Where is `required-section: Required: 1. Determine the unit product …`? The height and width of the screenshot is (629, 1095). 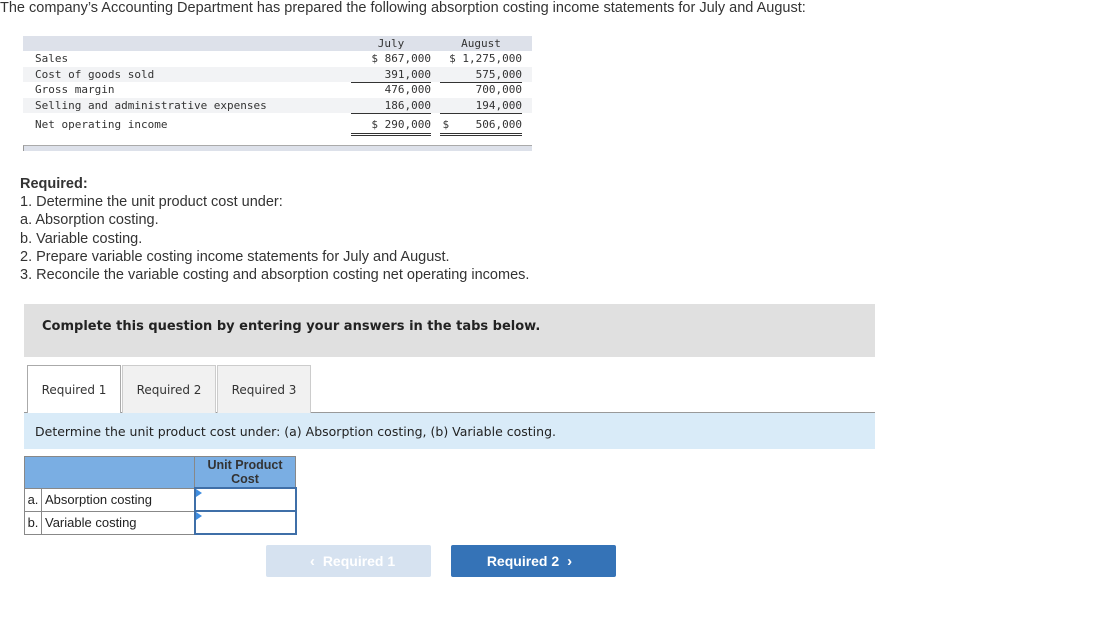
required-section: Required: 1. Determine the unit product … is located at coordinates (274, 229).